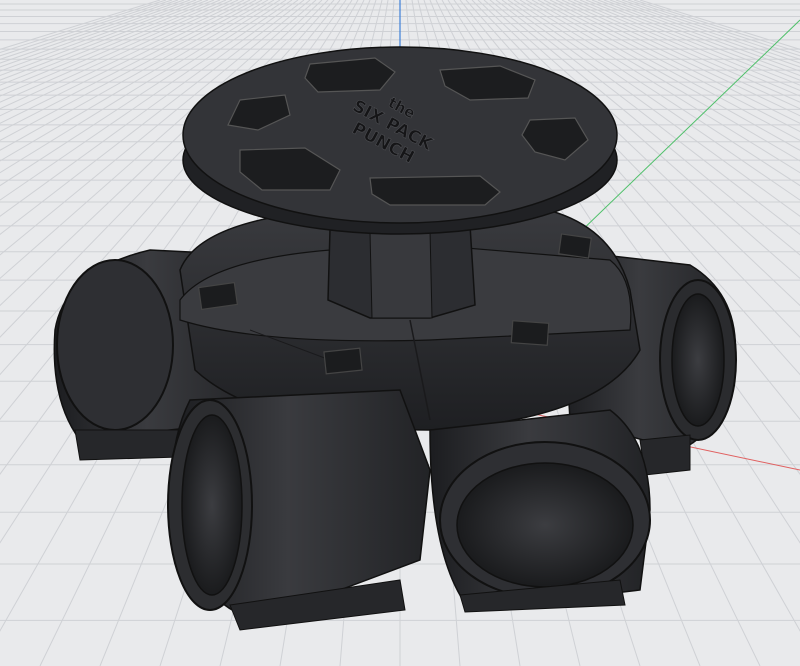  Describe the element at coordinates (540, 511) in the screenshot. I see `front-right-pipe-socket` at that location.